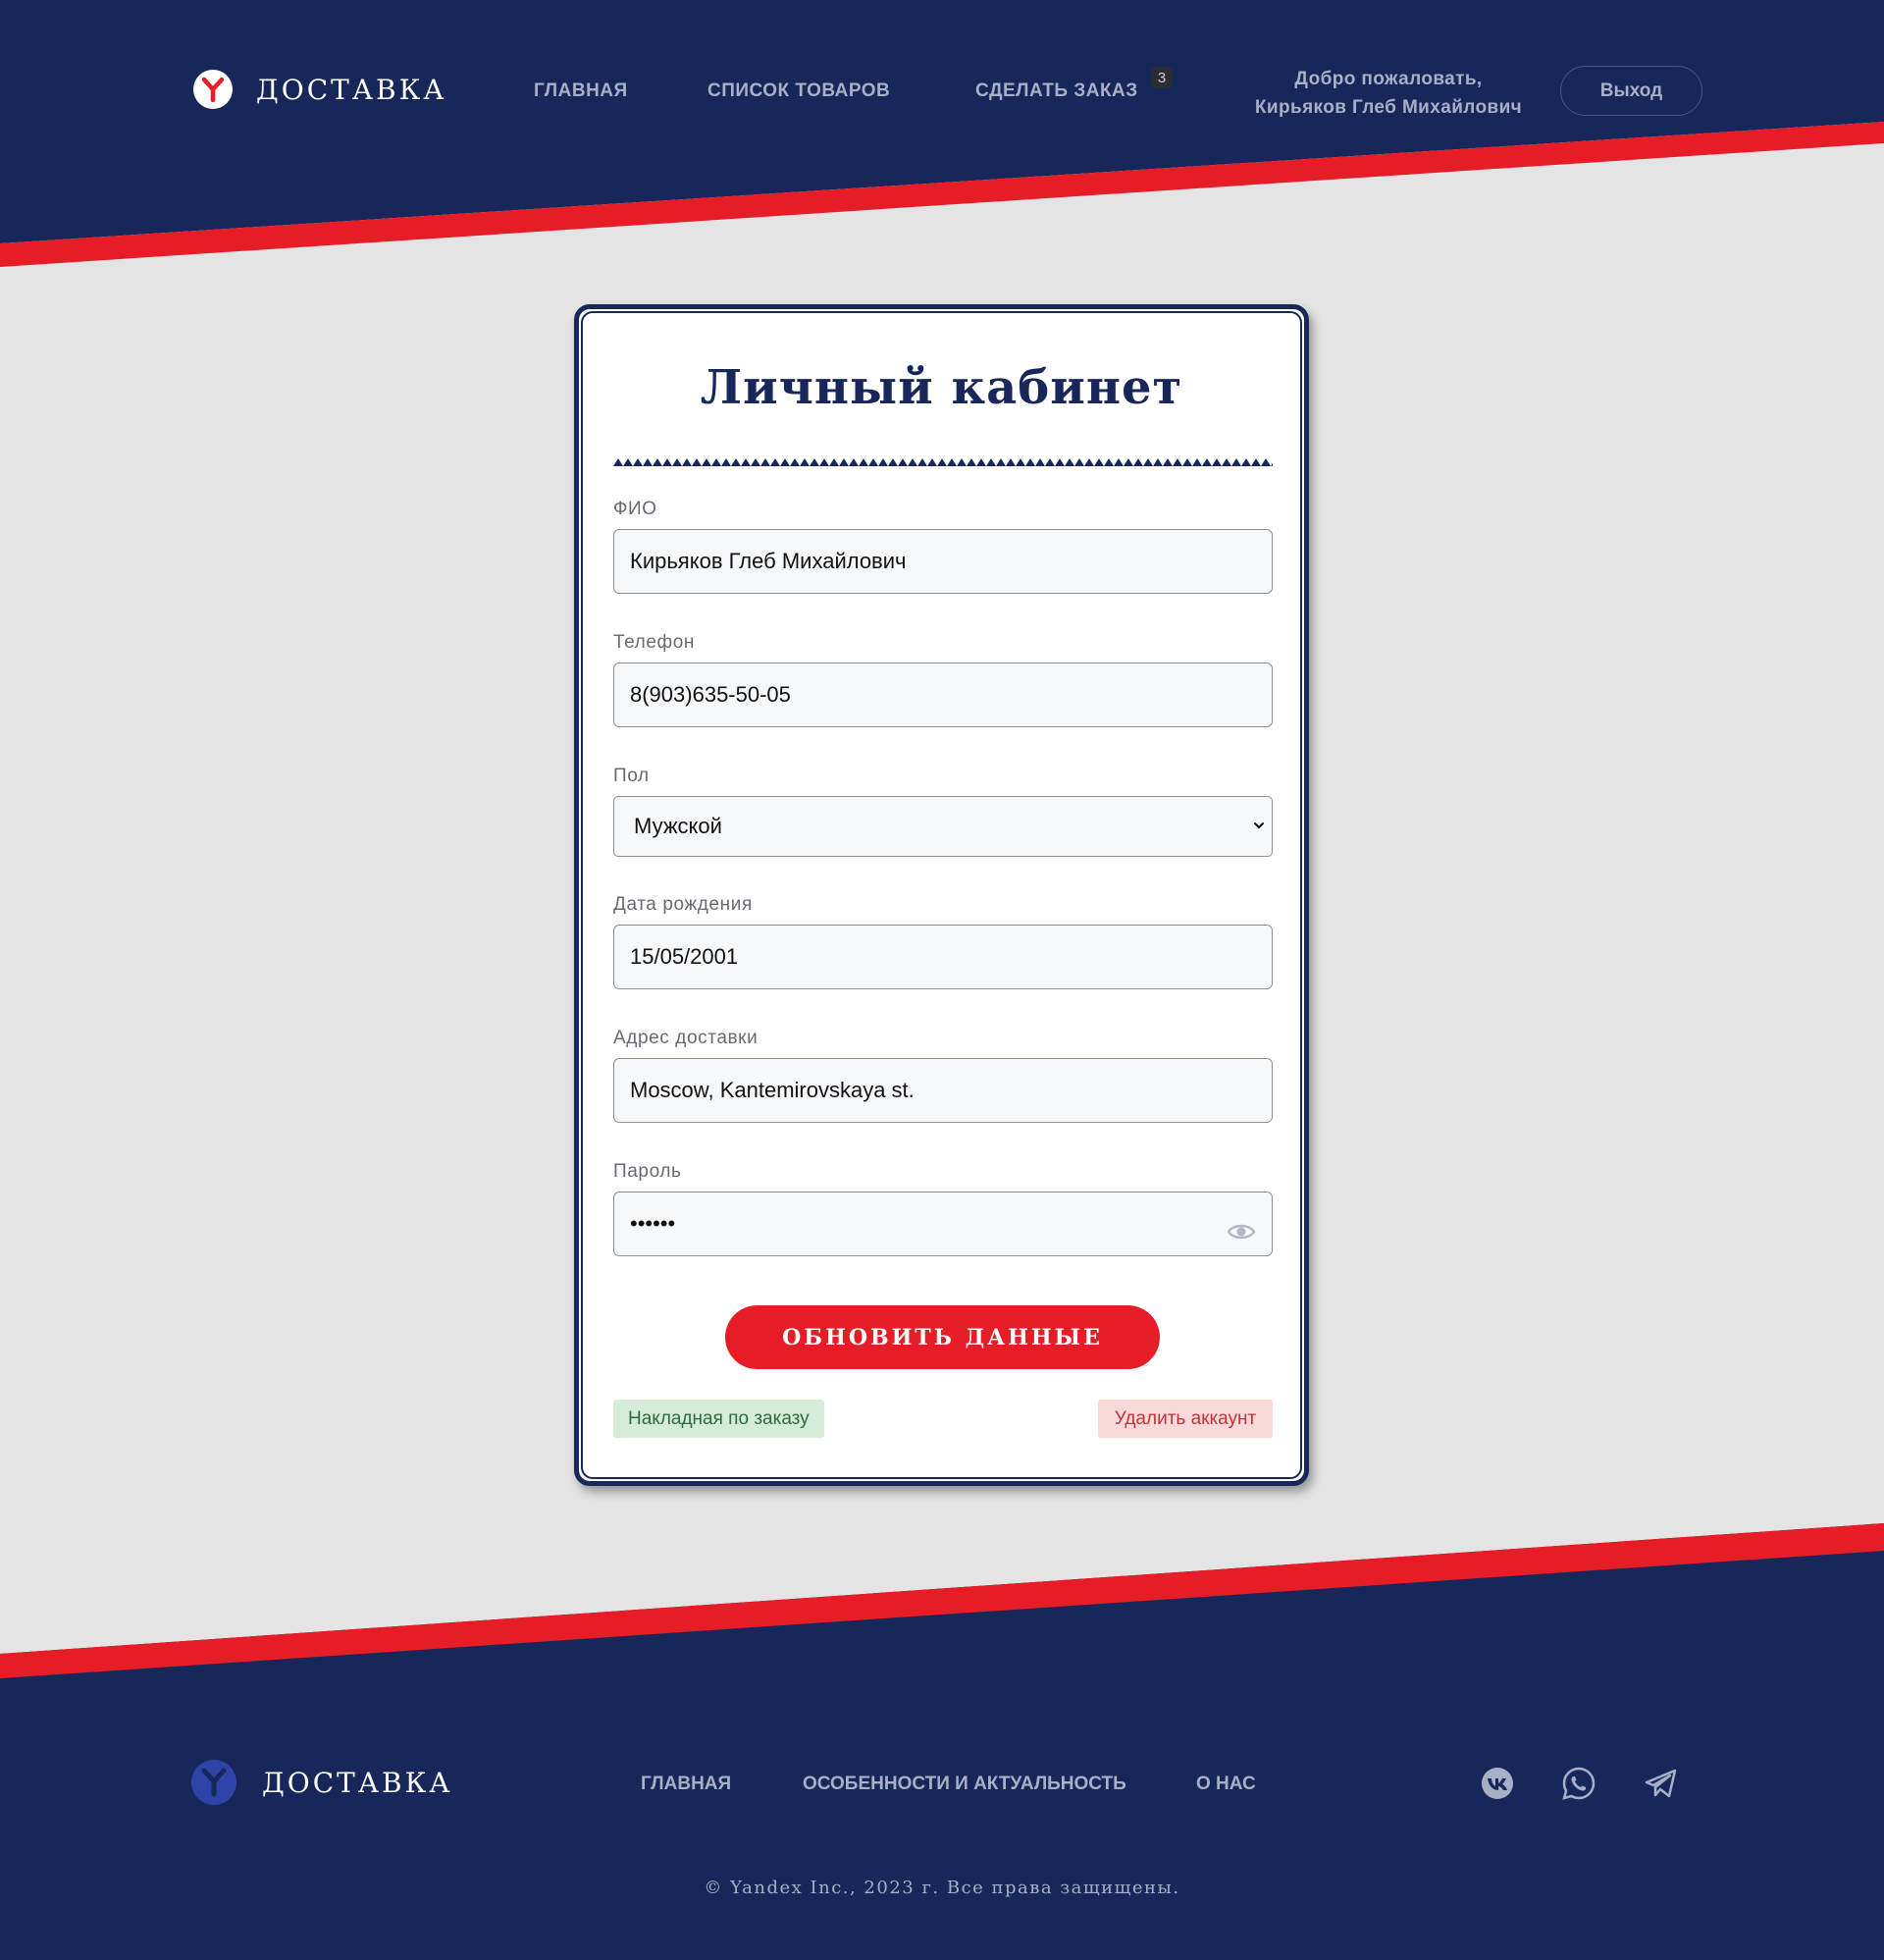  What do you see at coordinates (1388, 79) in the screenshot?
I see `welcome-greeting: Добро пожаловать,` at bounding box center [1388, 79].